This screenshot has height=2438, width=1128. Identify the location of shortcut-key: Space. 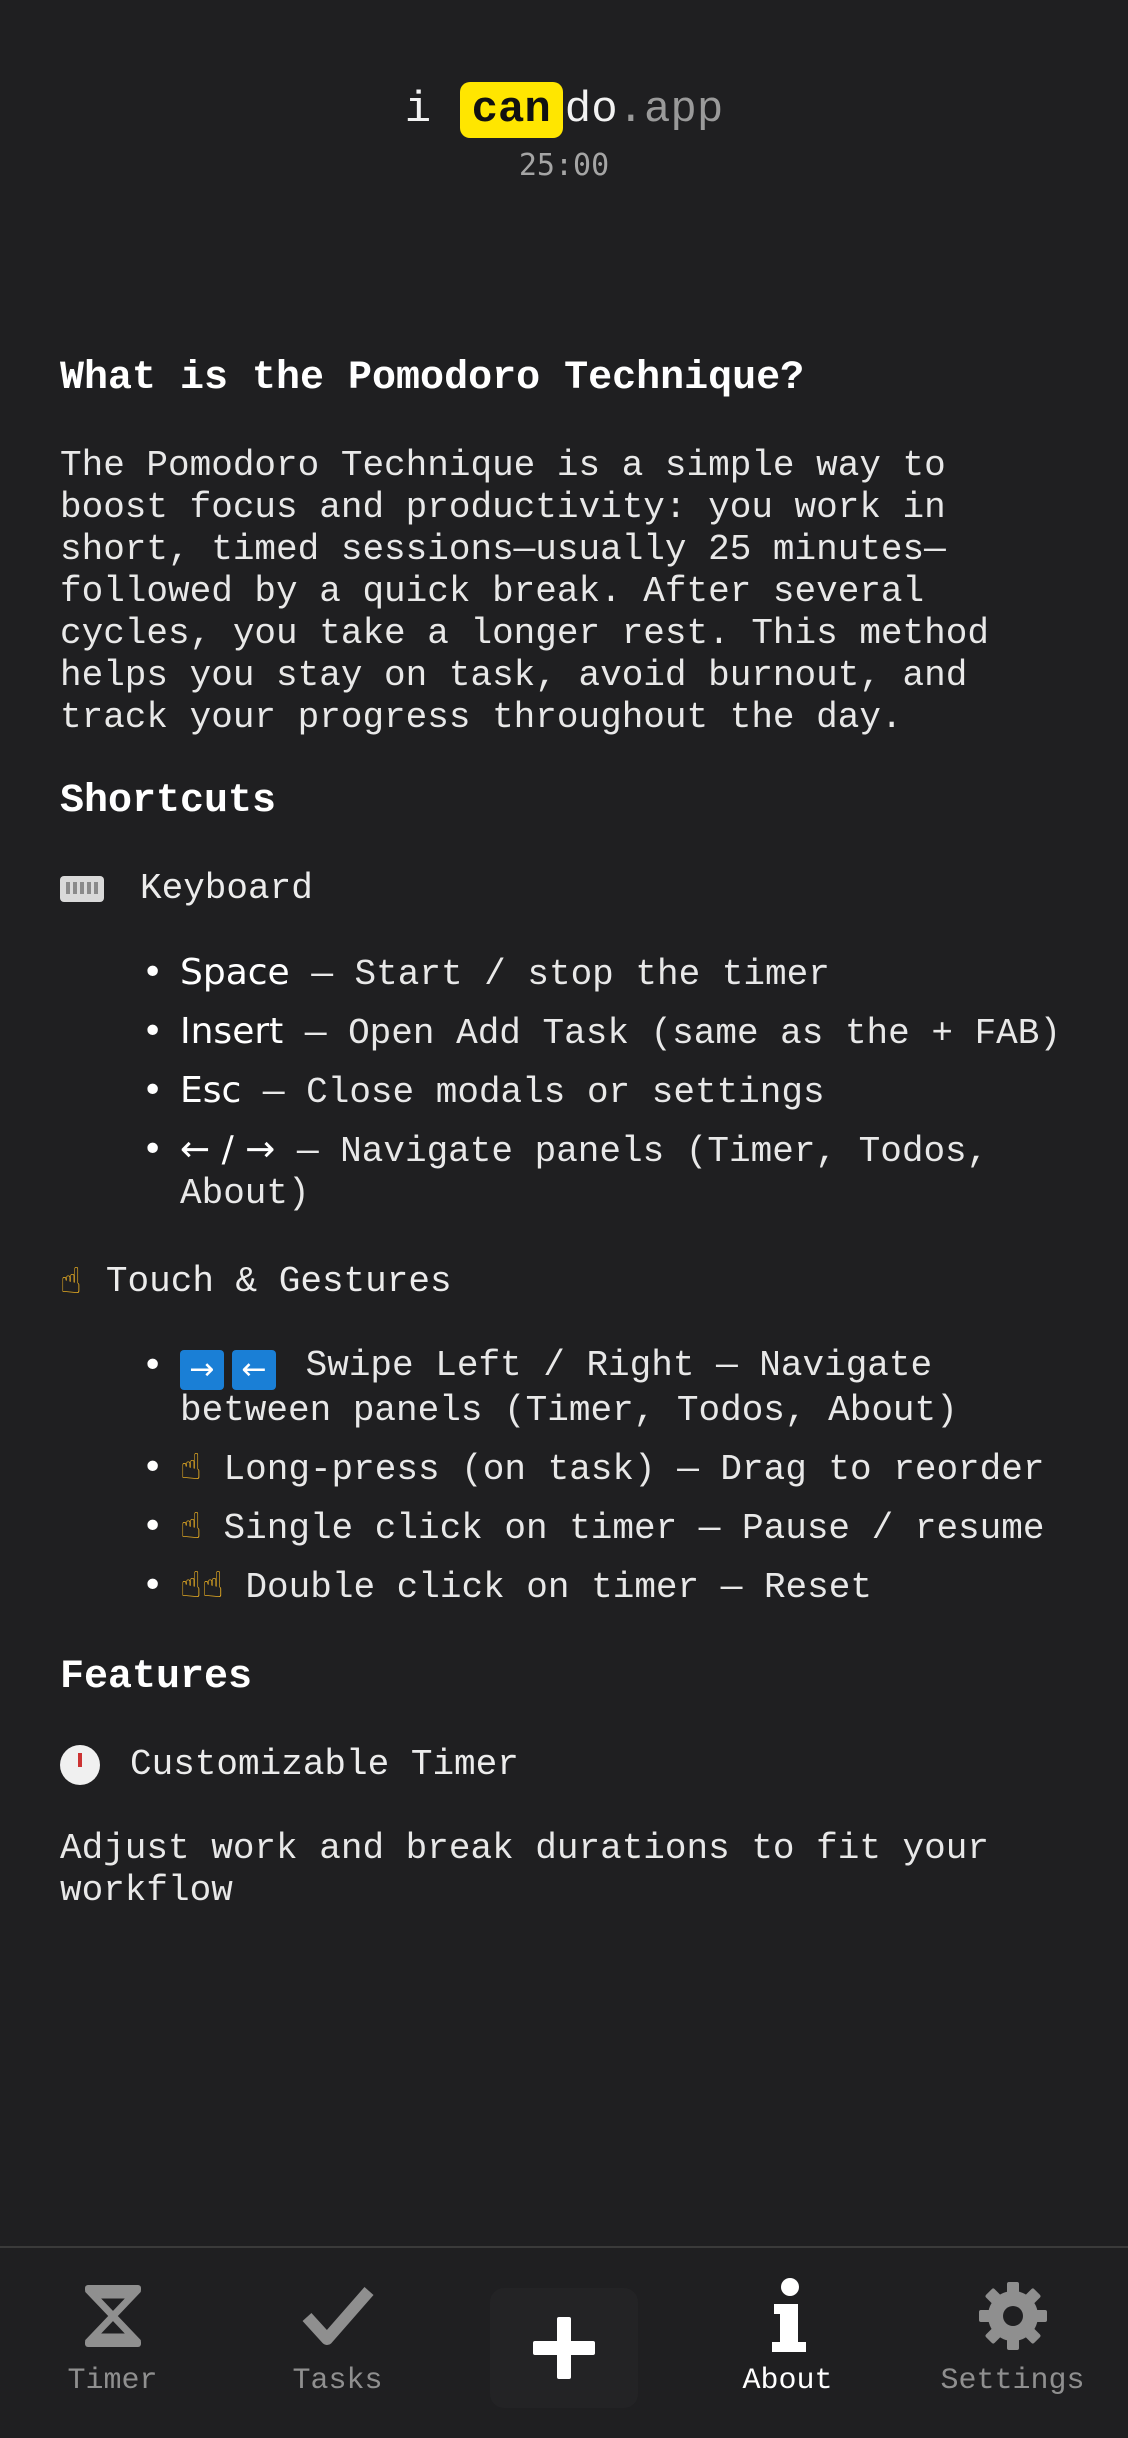
(235, 972).